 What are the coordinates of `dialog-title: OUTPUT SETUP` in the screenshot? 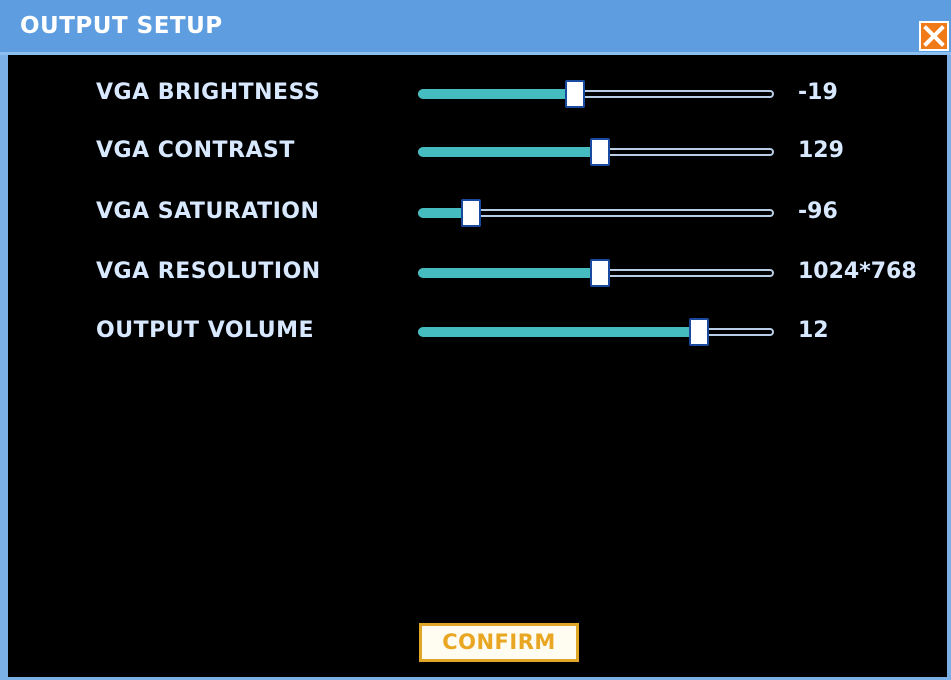 It's located at (121, 26).